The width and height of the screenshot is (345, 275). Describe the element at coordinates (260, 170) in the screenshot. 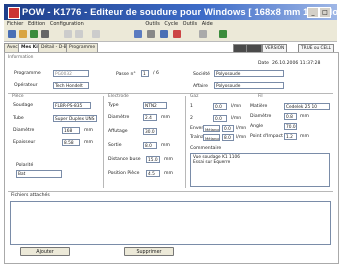

I see `commentaire-textarea: Vue soudage K1 1106 Essai sur Equerre` at that location.